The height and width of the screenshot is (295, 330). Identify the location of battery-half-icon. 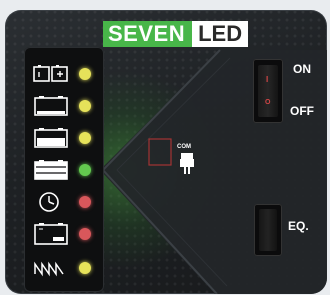
(51, 138).